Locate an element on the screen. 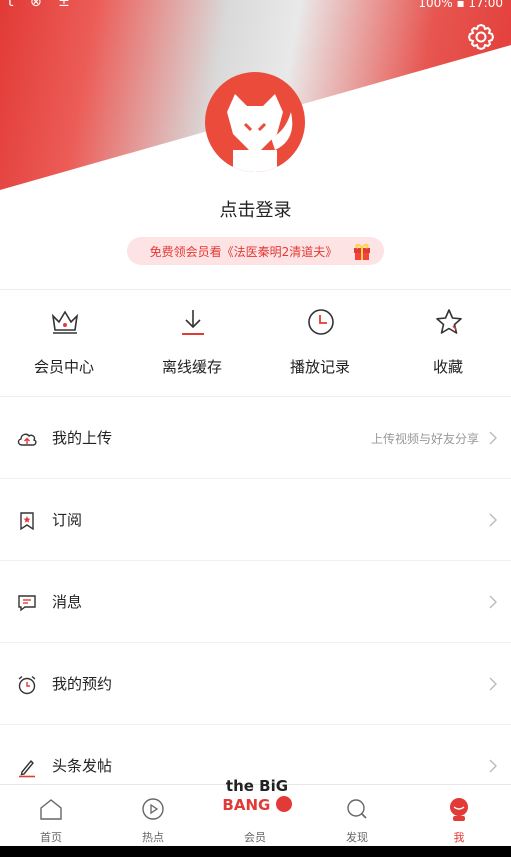 The image size is (511, 857). cloud-upload-icon is located at coordinates (27, 439).